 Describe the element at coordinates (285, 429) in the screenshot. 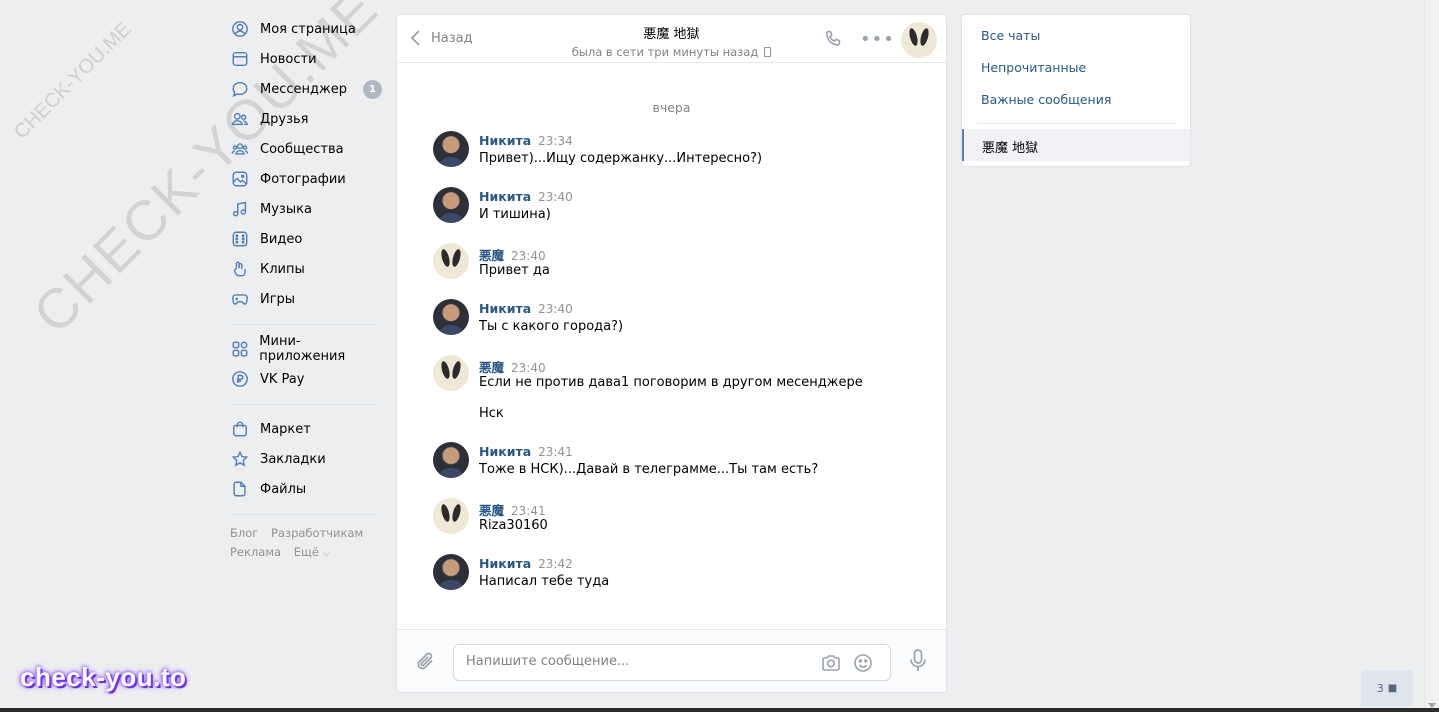

I see `nav-label: Маркет` at that location.